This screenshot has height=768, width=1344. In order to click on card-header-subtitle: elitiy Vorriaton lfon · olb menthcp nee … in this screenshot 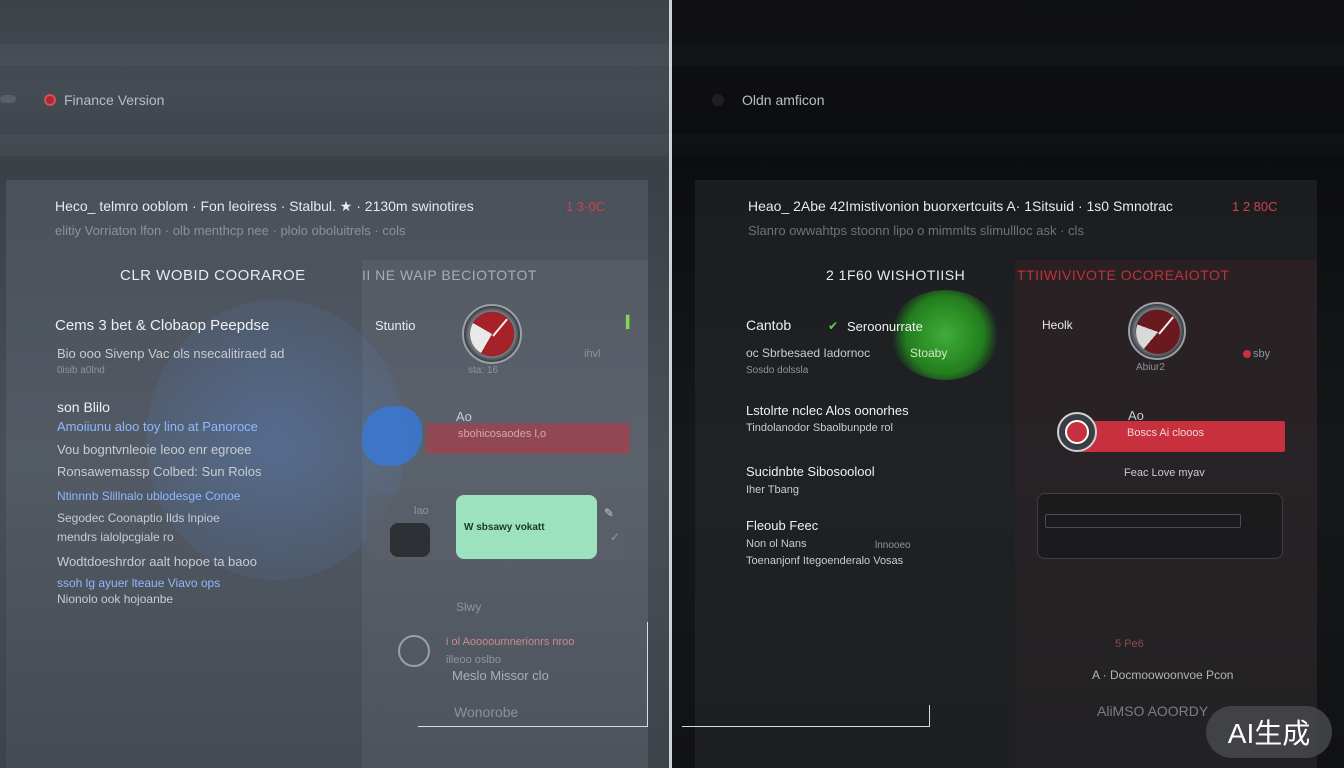, I will do `click(230, 230)`.